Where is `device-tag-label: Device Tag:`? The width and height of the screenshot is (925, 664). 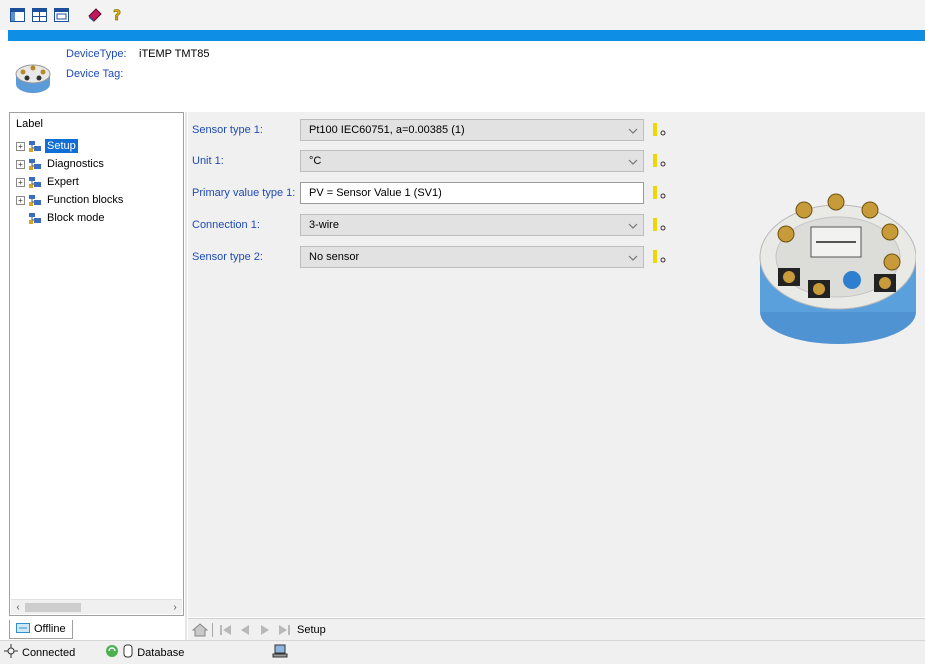
device-tag-label: Device Tag: is located at coordinates (95, 74).